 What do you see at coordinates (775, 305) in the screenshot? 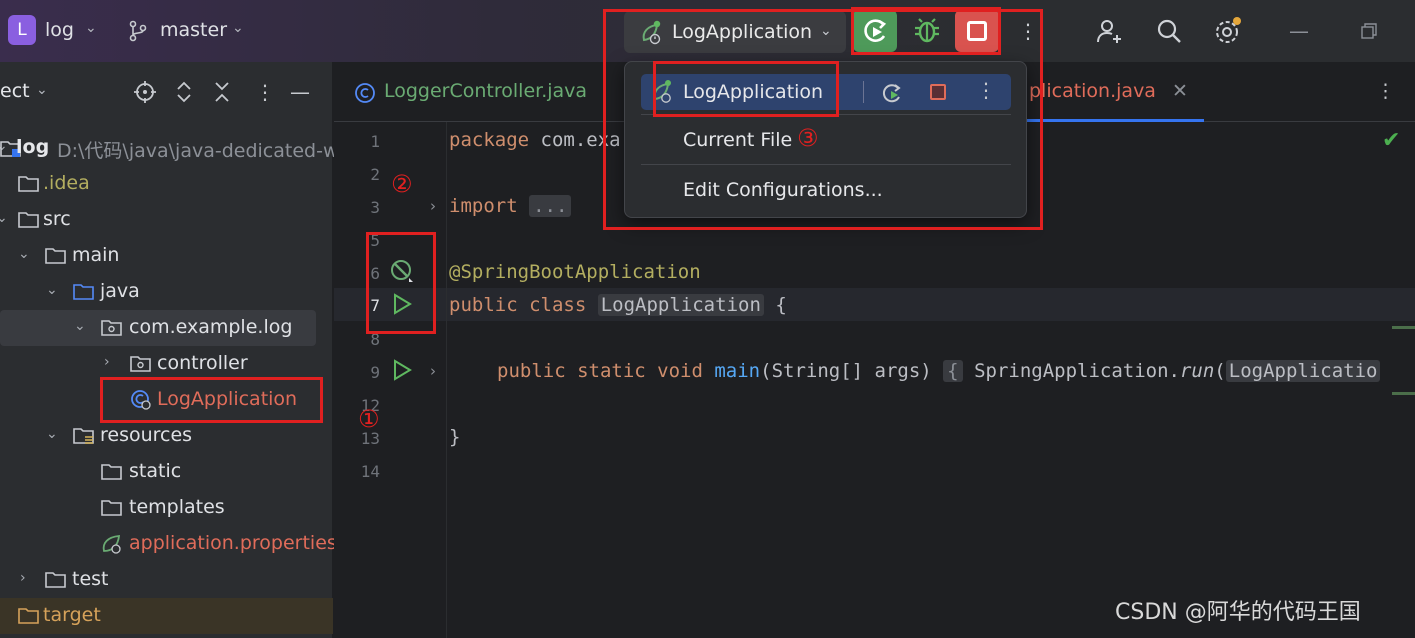
I see `code-text: {` at bounding box center [775, 305].